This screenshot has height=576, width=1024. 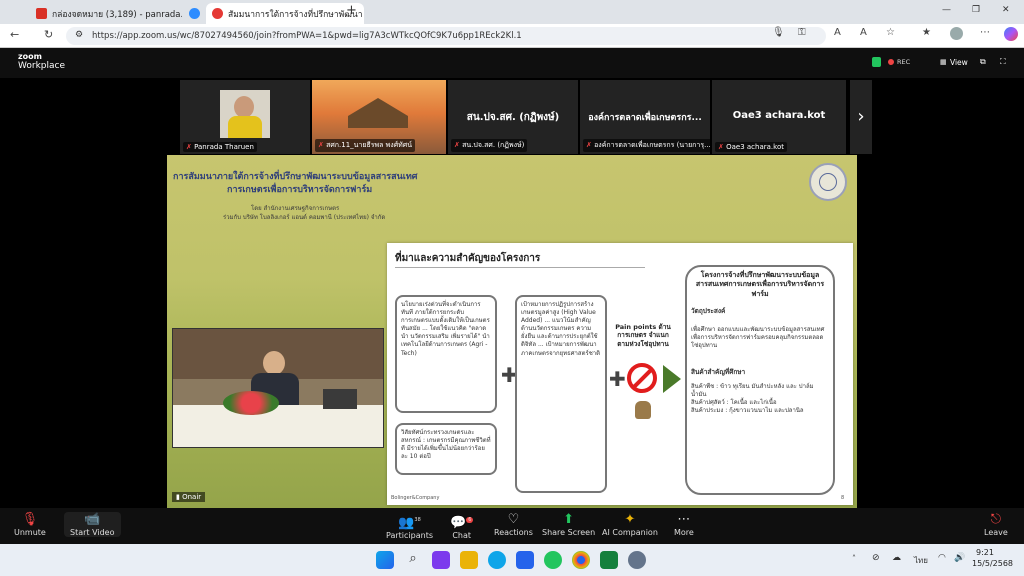 I want to click on search-icon: ⌕, so click(x=413, y=560).